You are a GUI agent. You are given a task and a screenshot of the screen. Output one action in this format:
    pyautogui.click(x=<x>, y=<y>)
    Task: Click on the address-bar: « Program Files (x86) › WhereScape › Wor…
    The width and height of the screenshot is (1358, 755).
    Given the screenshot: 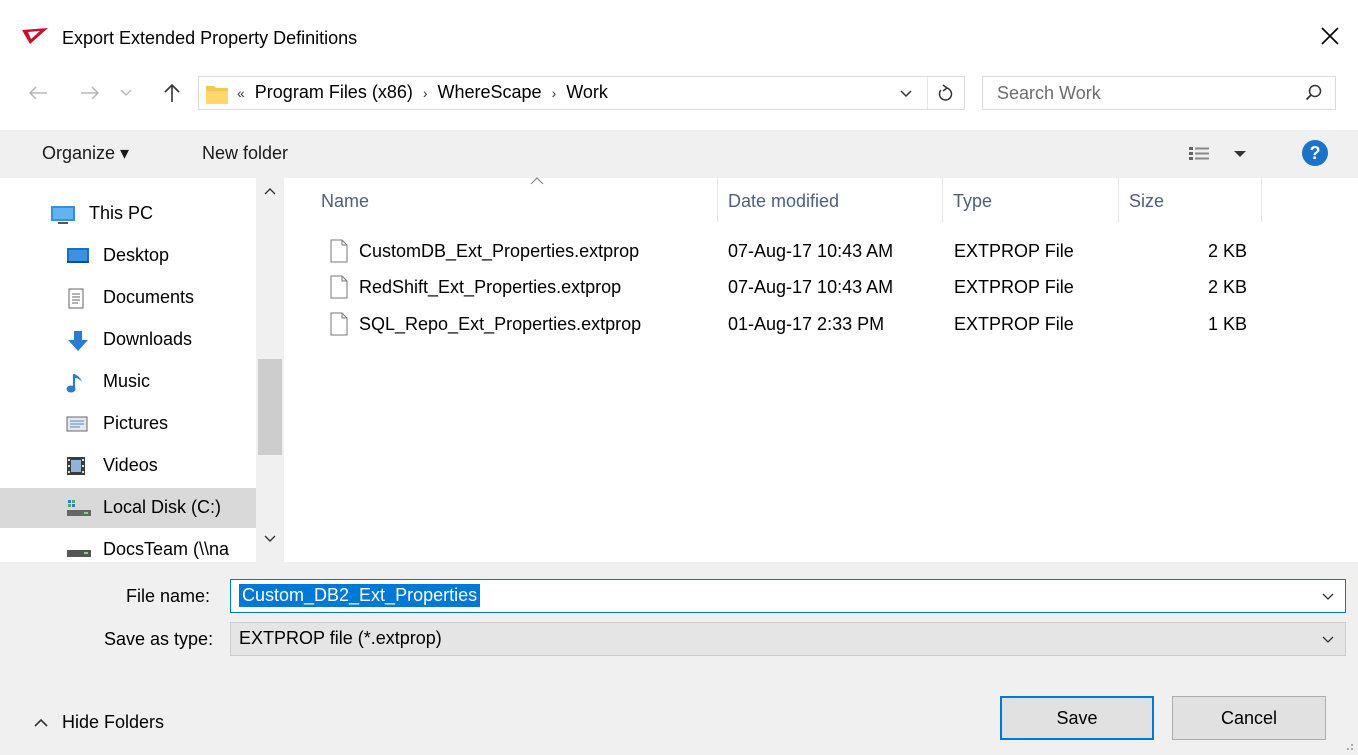 What is the action you would take?
    pyautogui.click(x=581, y=93)
    